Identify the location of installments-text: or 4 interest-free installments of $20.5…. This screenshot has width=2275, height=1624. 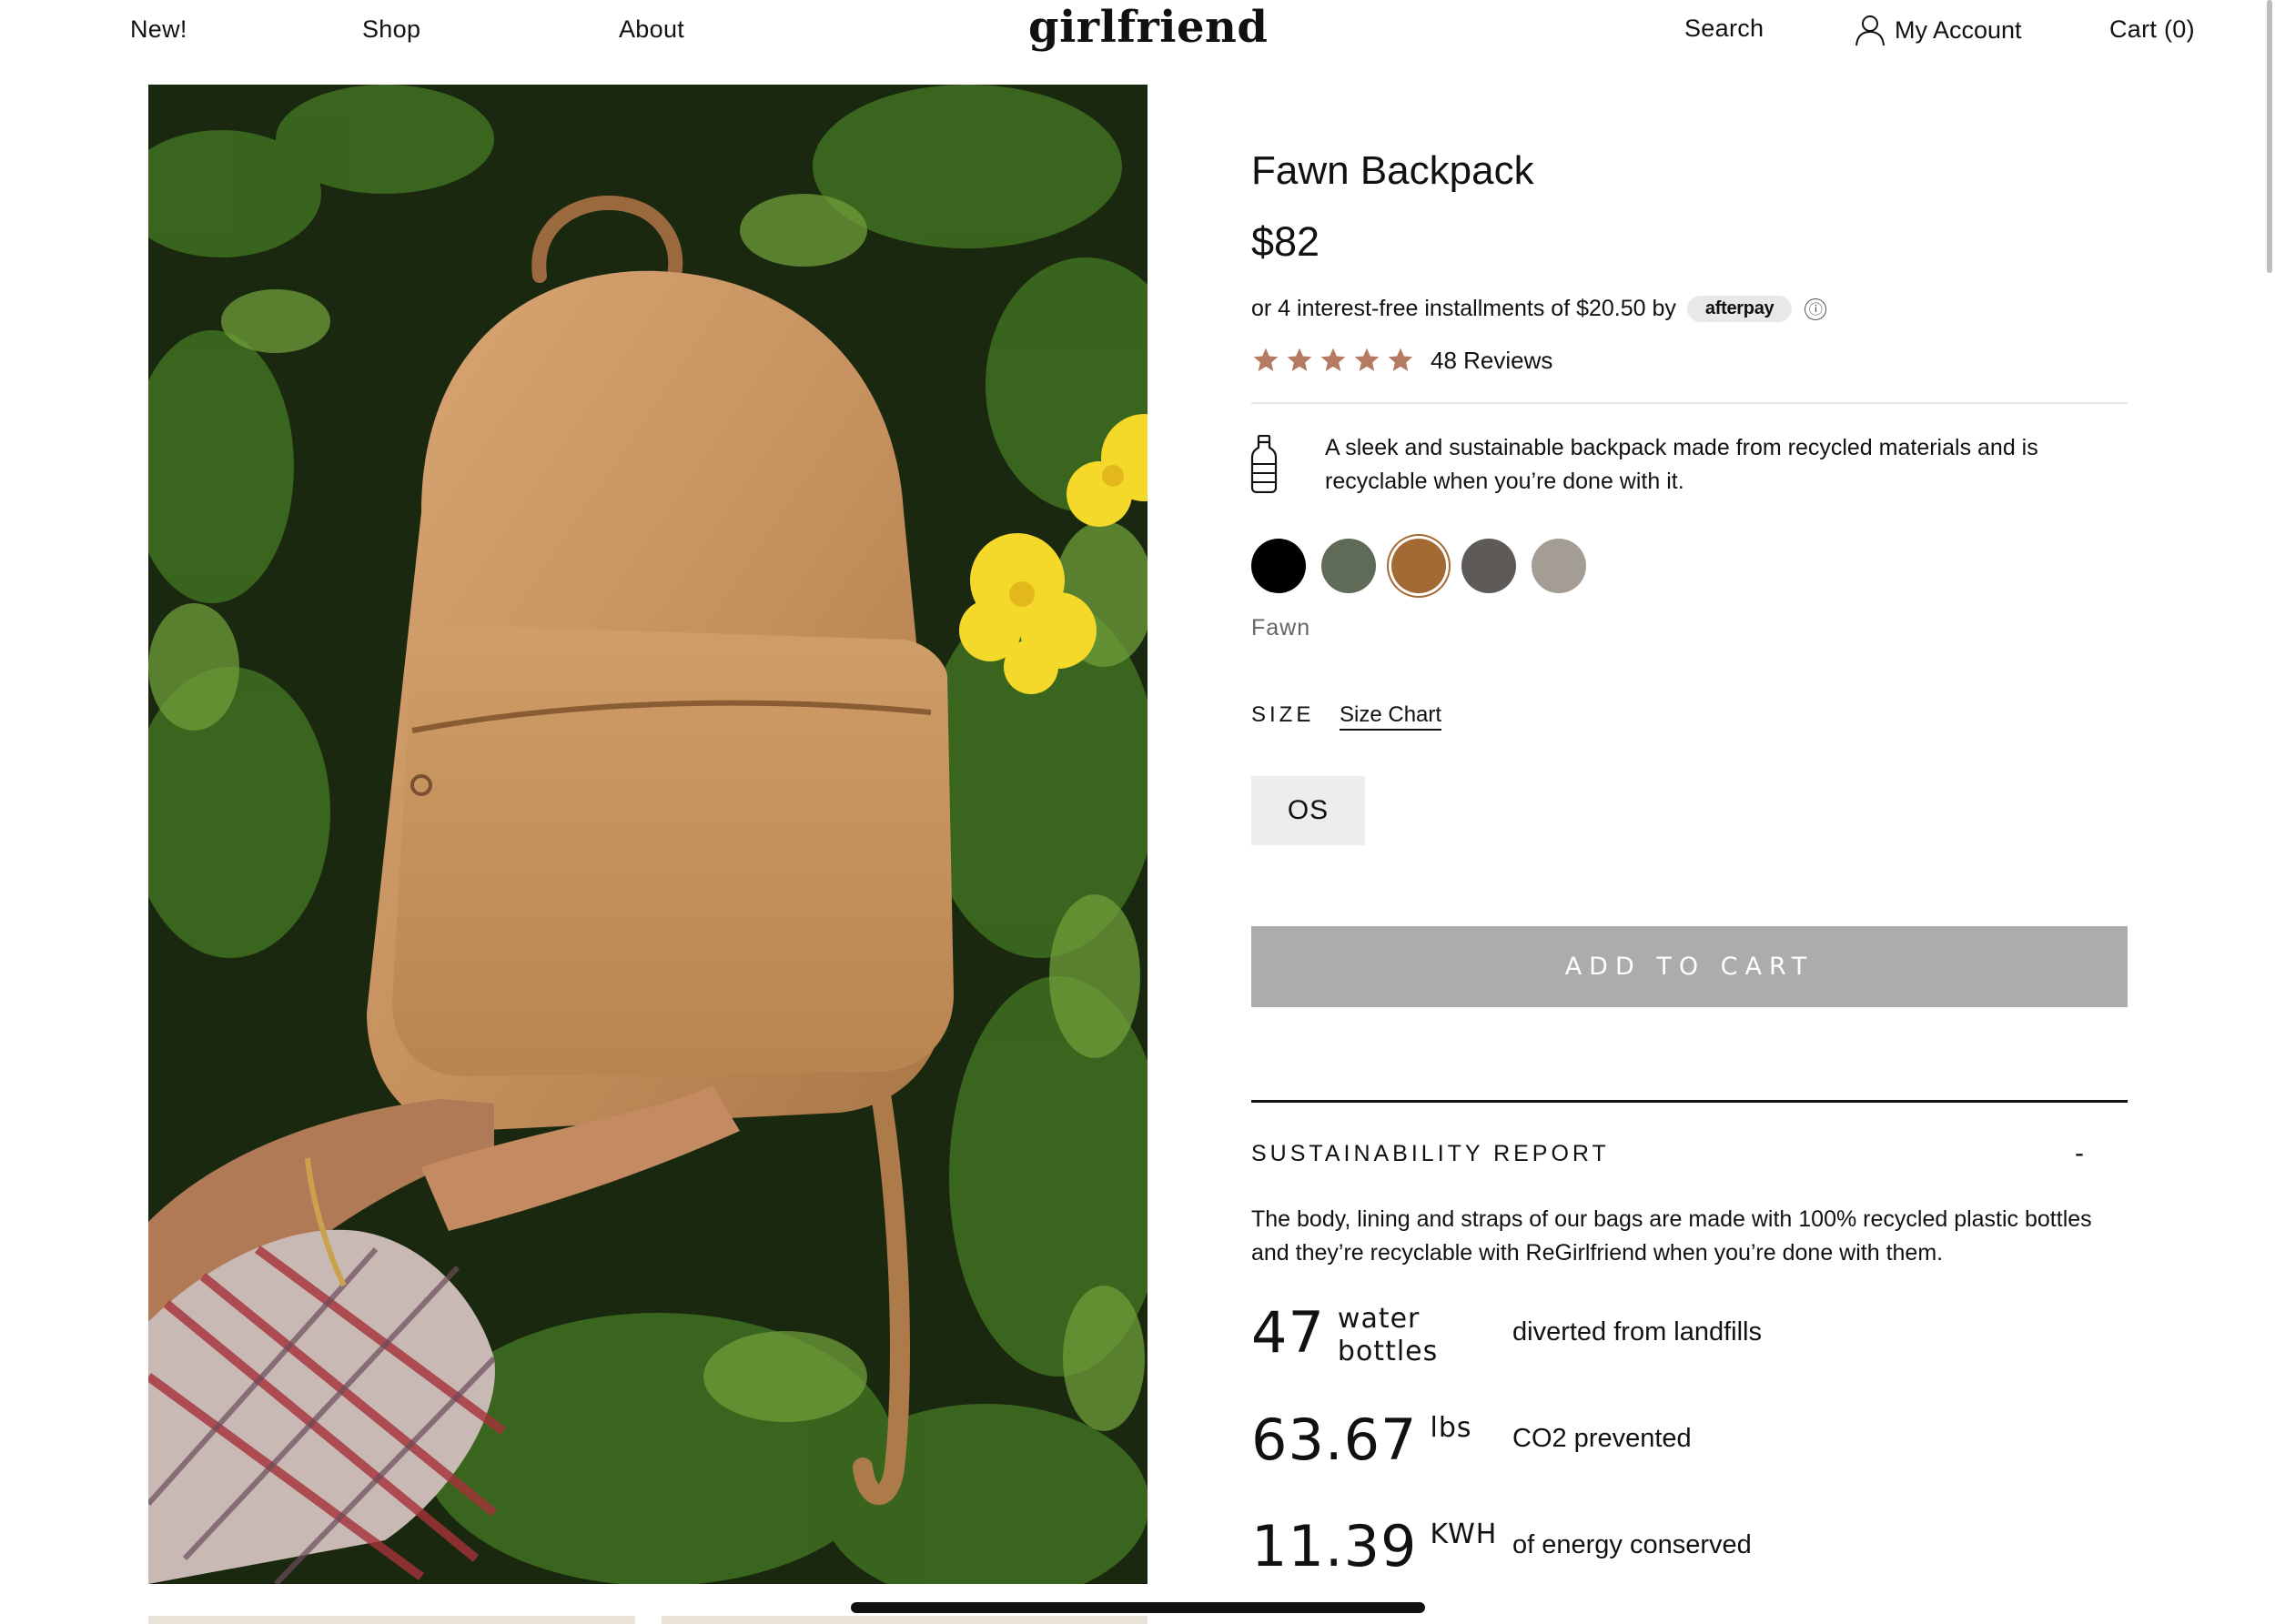
(1464, 308).